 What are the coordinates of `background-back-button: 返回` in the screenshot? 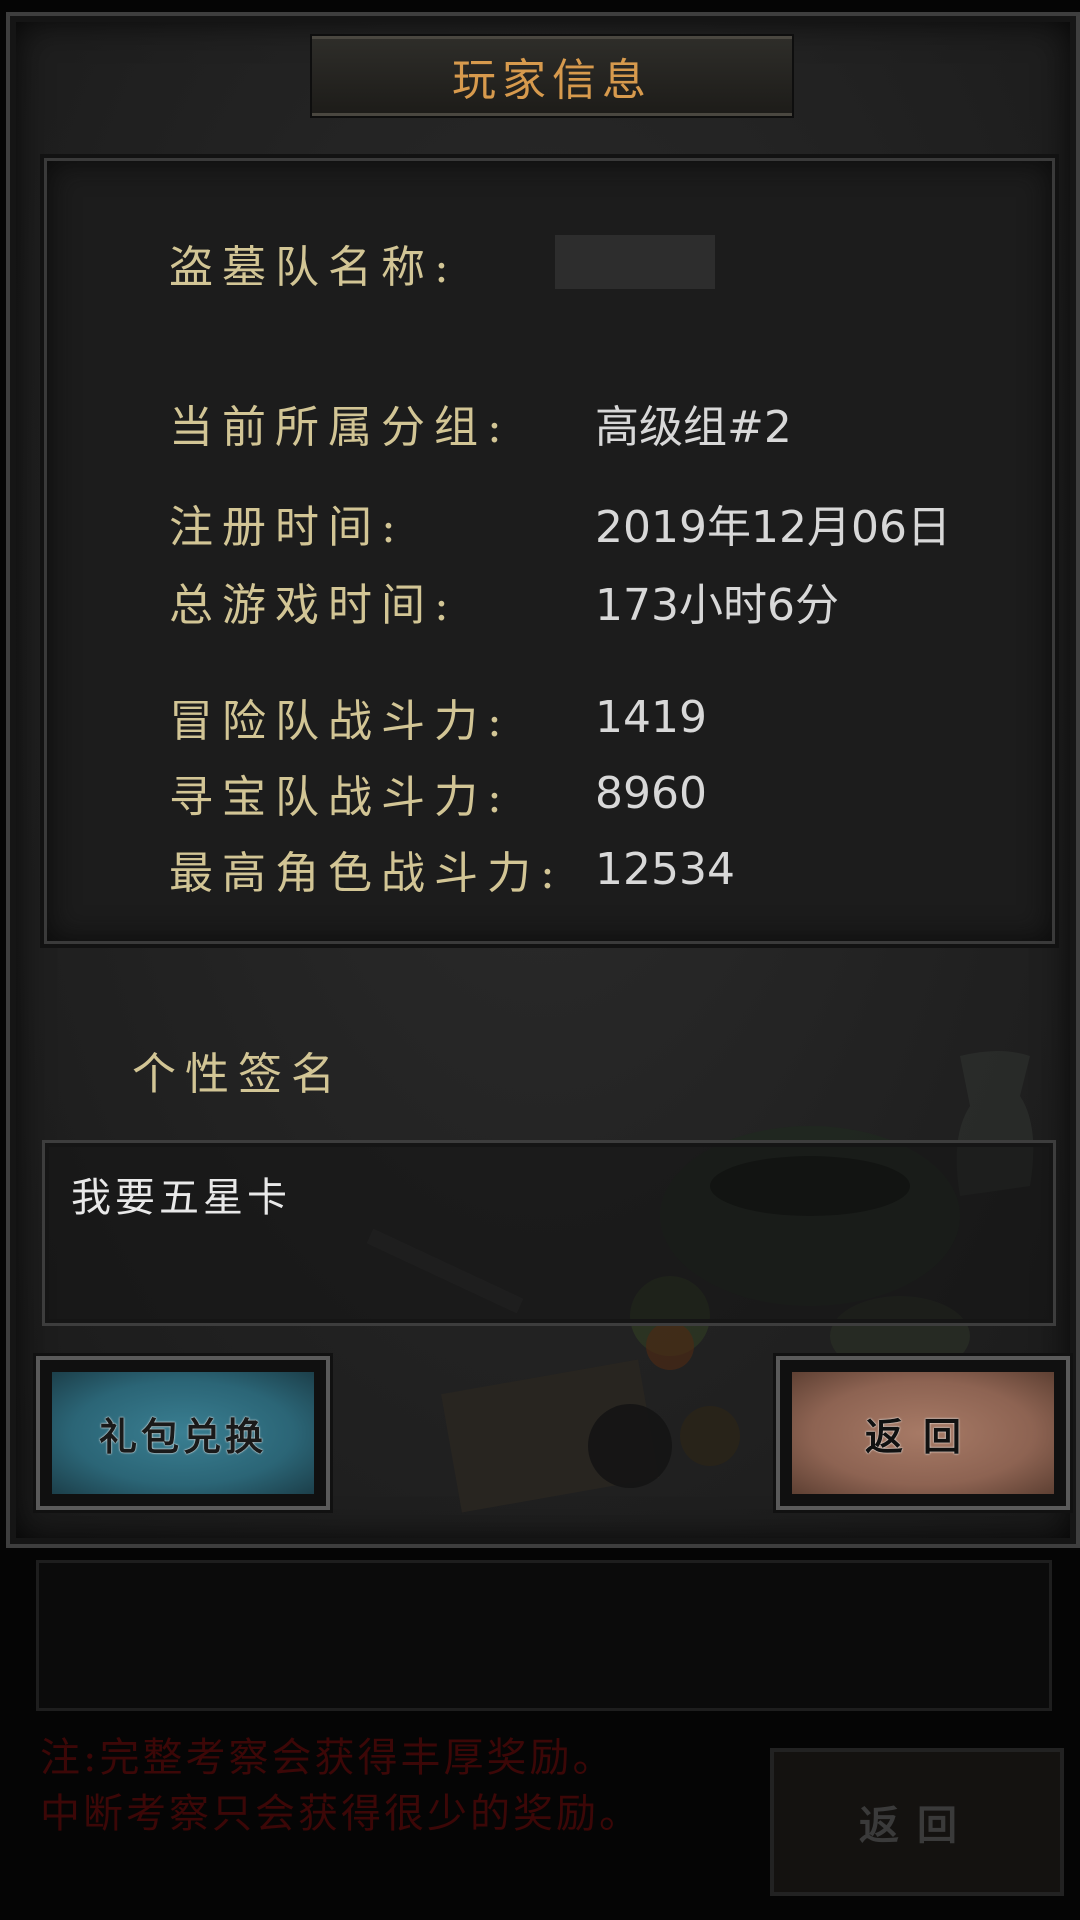 It's located at (917, 1822).